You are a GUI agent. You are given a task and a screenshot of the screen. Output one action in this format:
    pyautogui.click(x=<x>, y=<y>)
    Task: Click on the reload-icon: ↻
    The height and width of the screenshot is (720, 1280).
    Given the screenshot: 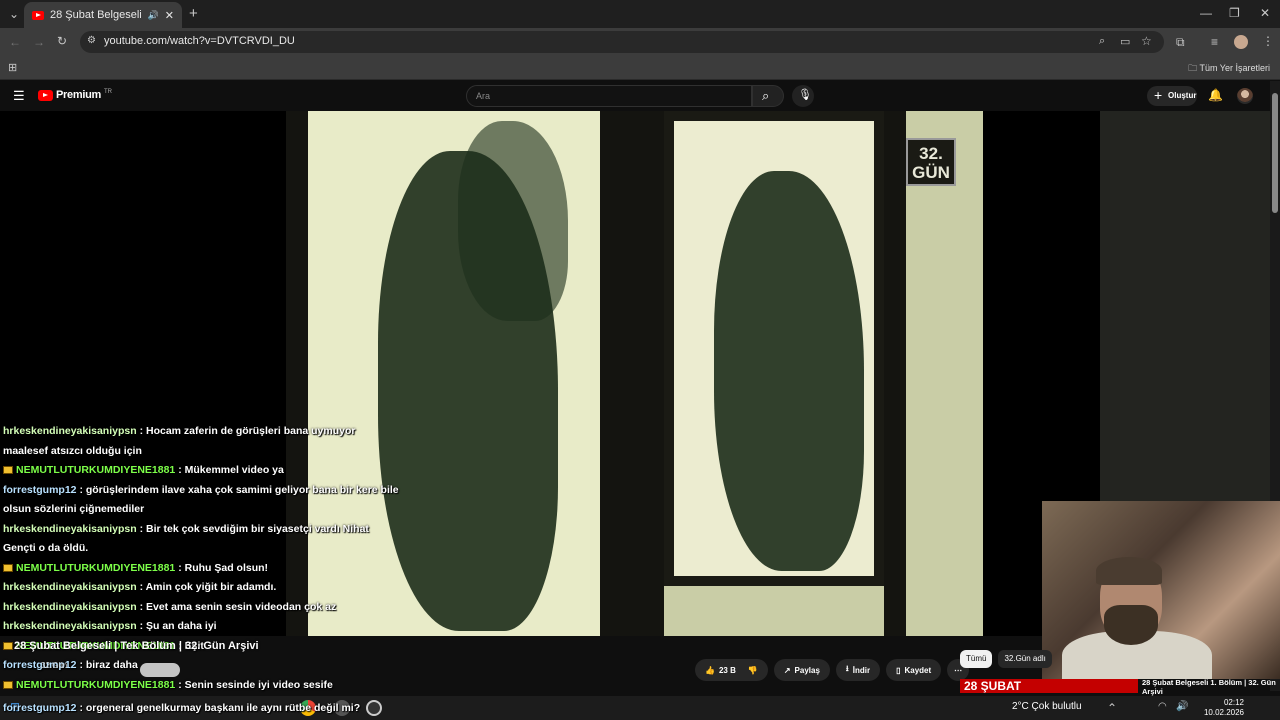 What is the action you would take?
    pyautogui.click(x=62, y=41)
    